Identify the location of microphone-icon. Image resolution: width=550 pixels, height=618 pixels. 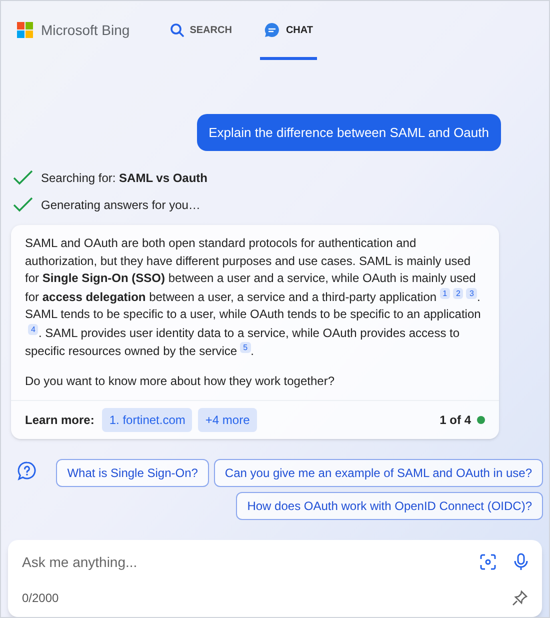
(521, 562).